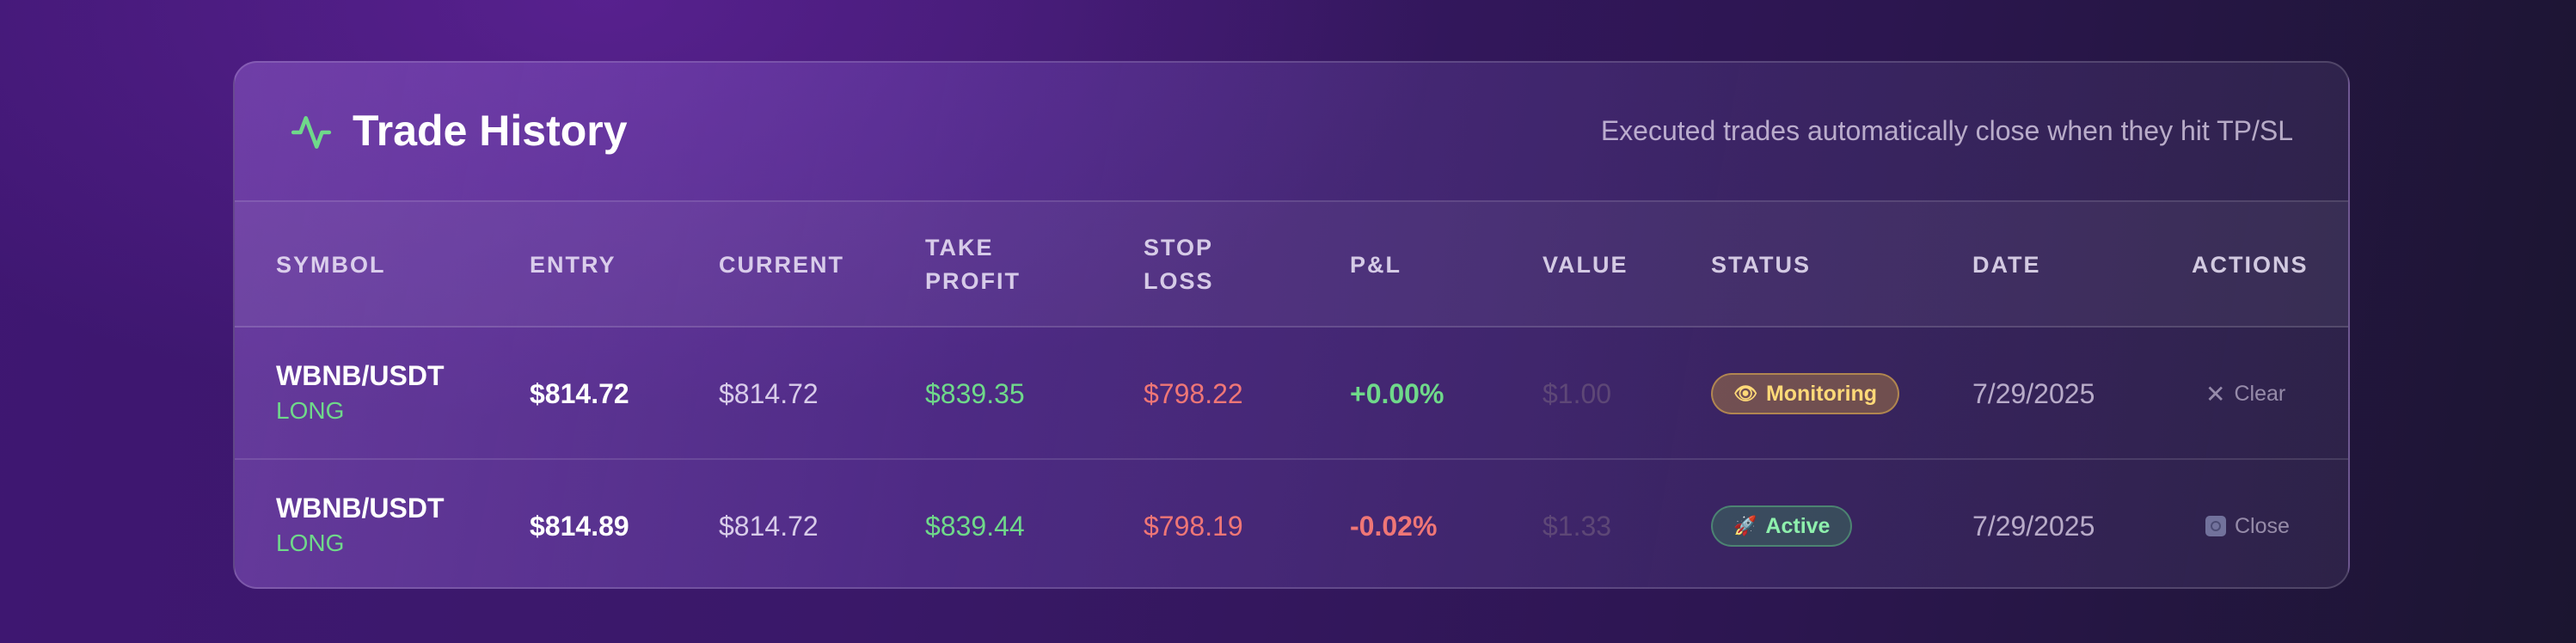 The image size is (2576, 643). What do you see at coordinates (1577, 393) in the screenshot?
I see `position-value: $1.00` at bounding box center [1577, 393].